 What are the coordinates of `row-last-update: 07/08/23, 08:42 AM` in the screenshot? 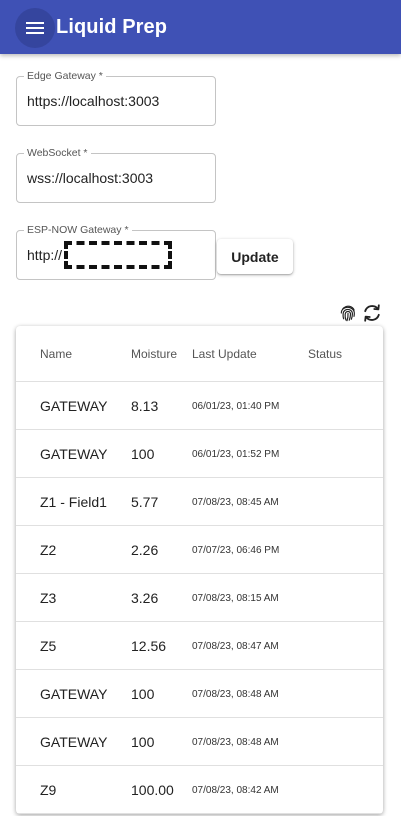 It's located at (235, 790).